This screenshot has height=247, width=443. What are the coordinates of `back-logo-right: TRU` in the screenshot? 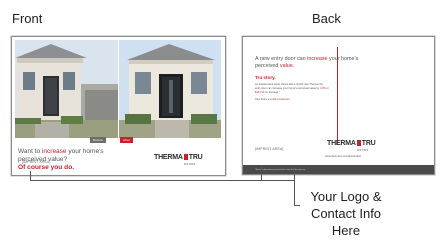 It's located at (368, 143).